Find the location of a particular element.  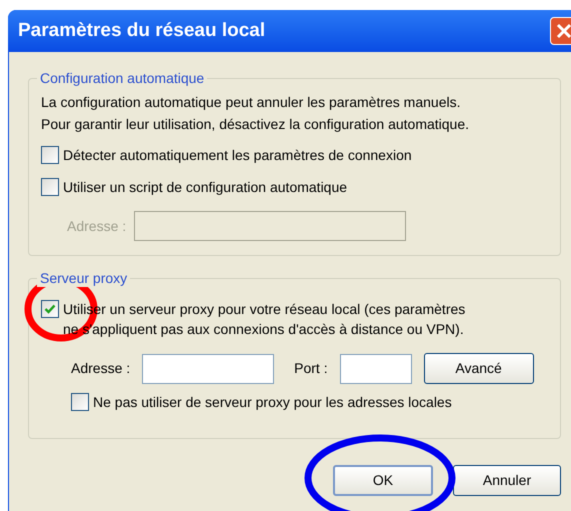

port-field is located at coordinates (376, 369).